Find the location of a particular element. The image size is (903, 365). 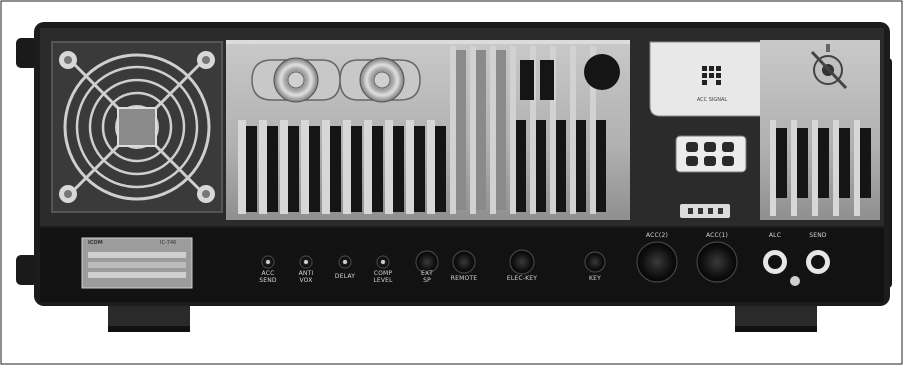

jack-label-comp-level: COMP LEVEL is located at coordinates (383, 277).